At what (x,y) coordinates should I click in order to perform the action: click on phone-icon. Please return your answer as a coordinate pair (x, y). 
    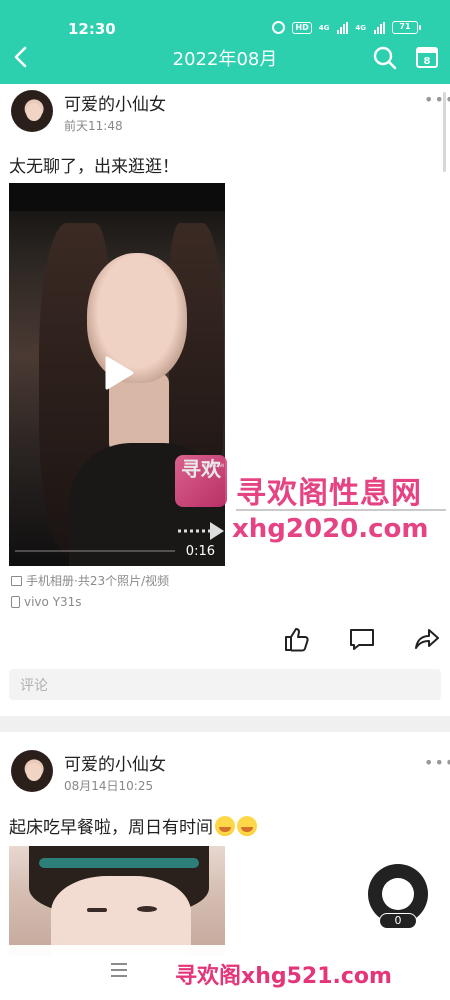
    Looking at the image, I should click on (15, 602).